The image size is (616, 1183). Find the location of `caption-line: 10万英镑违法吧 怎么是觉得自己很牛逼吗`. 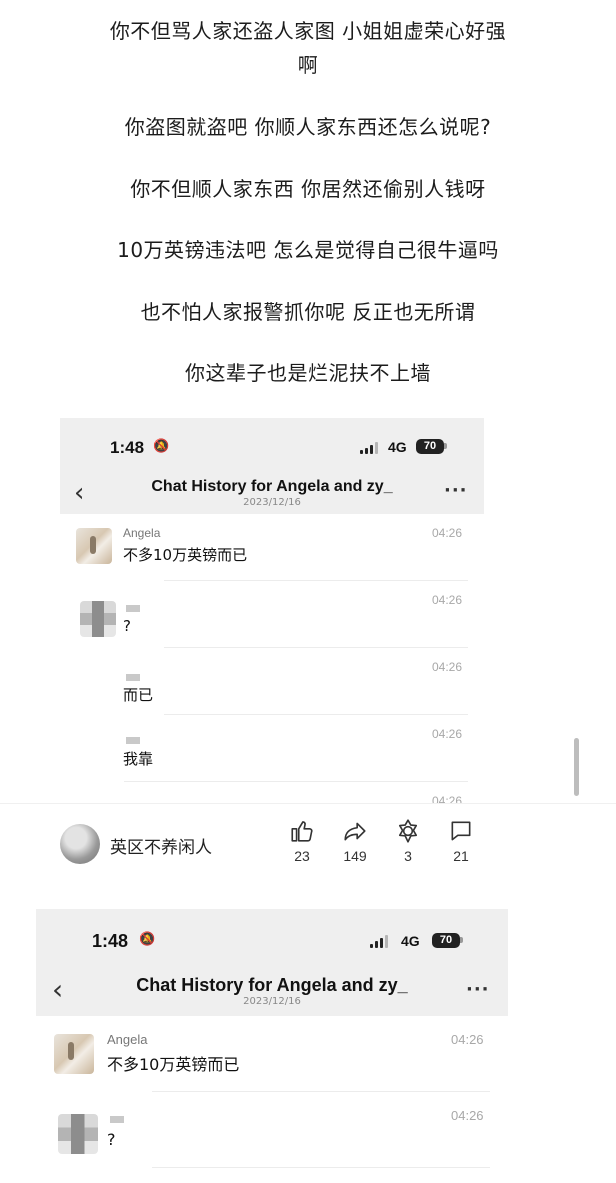

caption-line: 10万英镑违法吧 怎么是觉得自己很牛逼吗 is located at coordinates (308, 250).